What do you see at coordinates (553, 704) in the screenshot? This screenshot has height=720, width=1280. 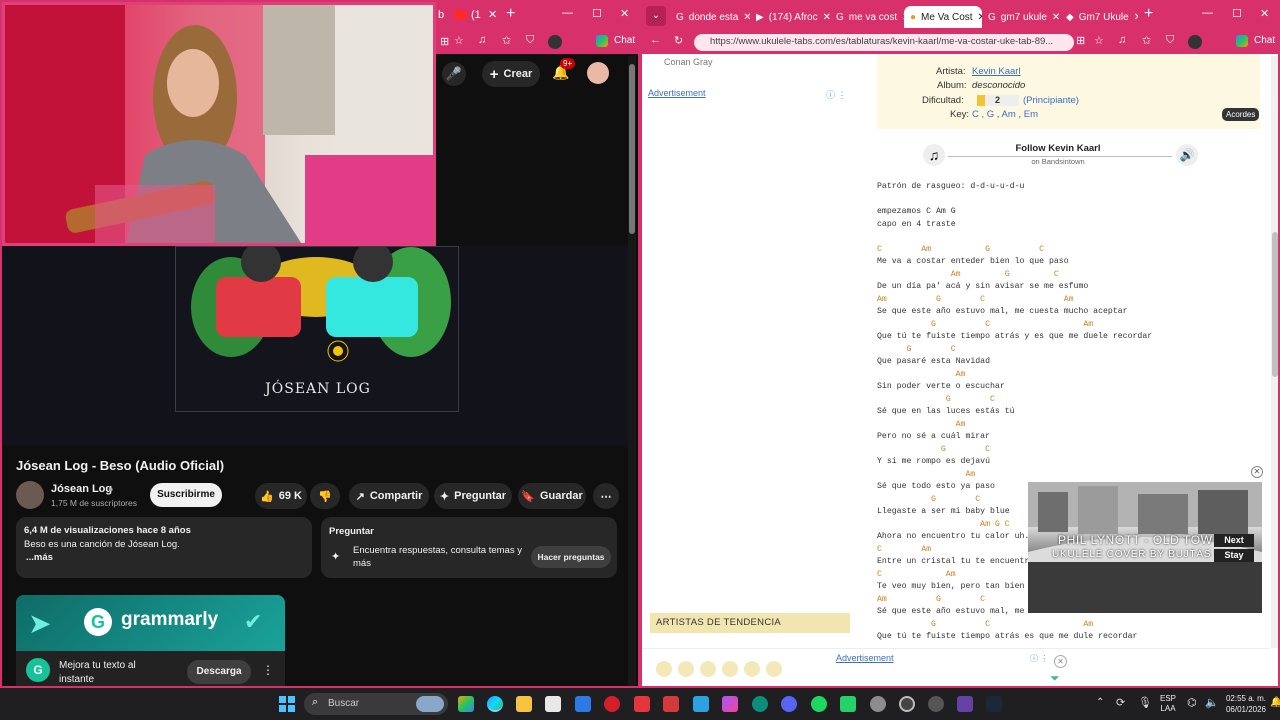 I see `store-icon` at bounding box center [553, 704].